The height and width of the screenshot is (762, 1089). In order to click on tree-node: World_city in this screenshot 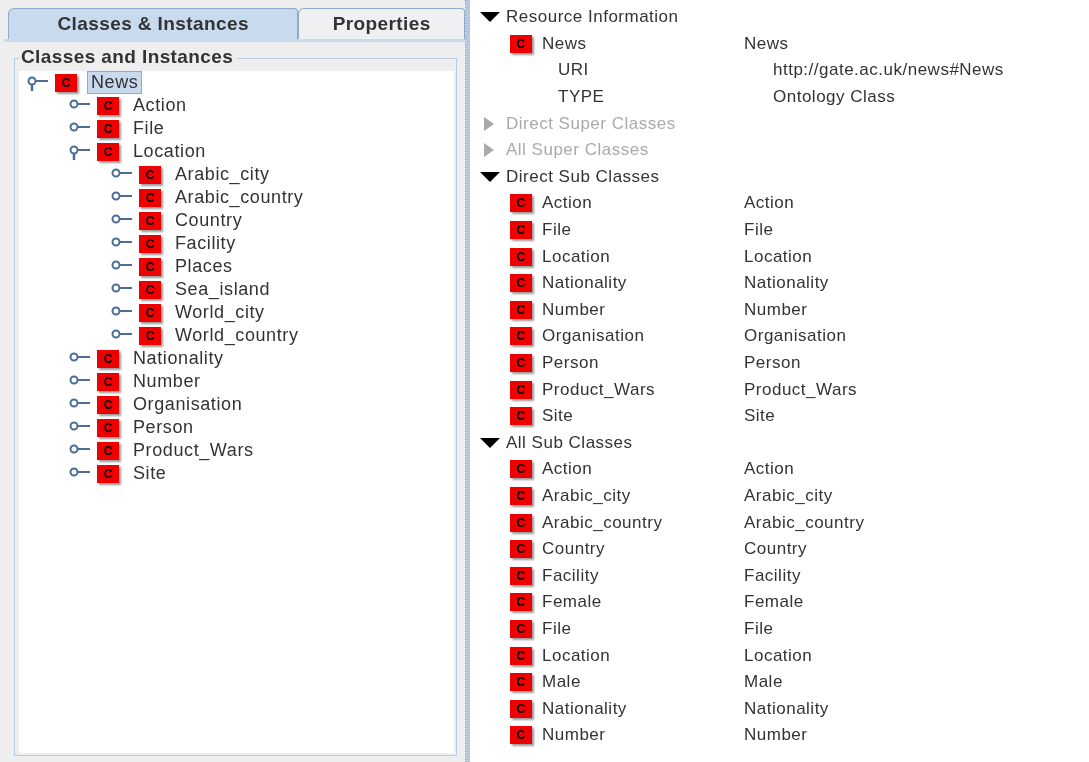, I will do `click(220, 312)`.